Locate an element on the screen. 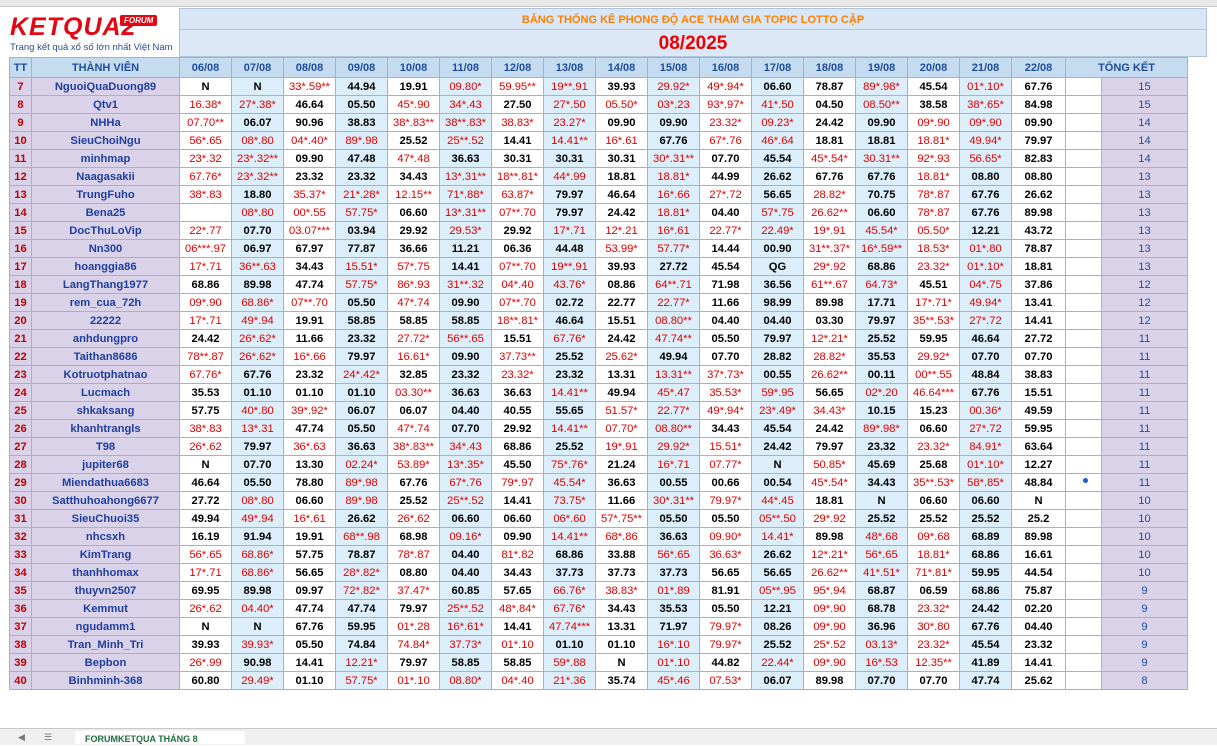 The image size is (1217, 747). total-cell: 12 is located at coordinates (1144, 302).